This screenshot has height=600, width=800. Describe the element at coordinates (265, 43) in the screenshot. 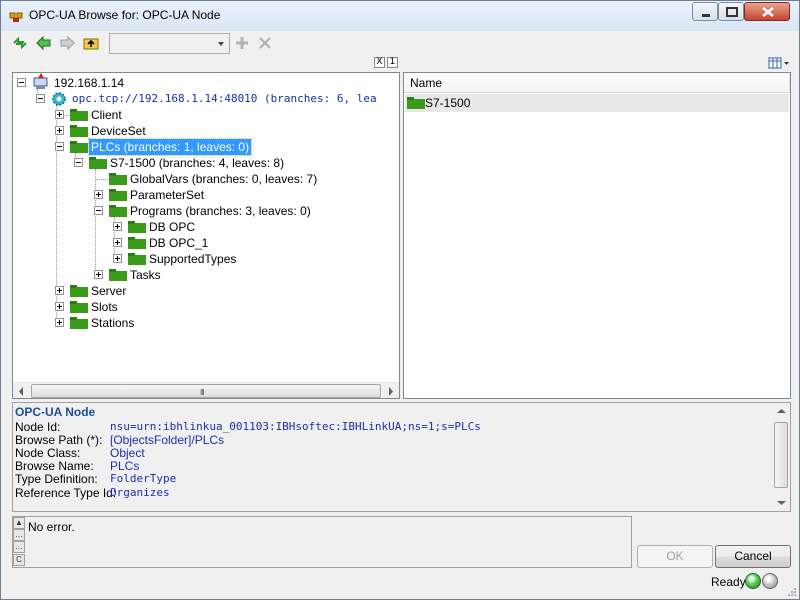

I see `delete-icon` at that location.